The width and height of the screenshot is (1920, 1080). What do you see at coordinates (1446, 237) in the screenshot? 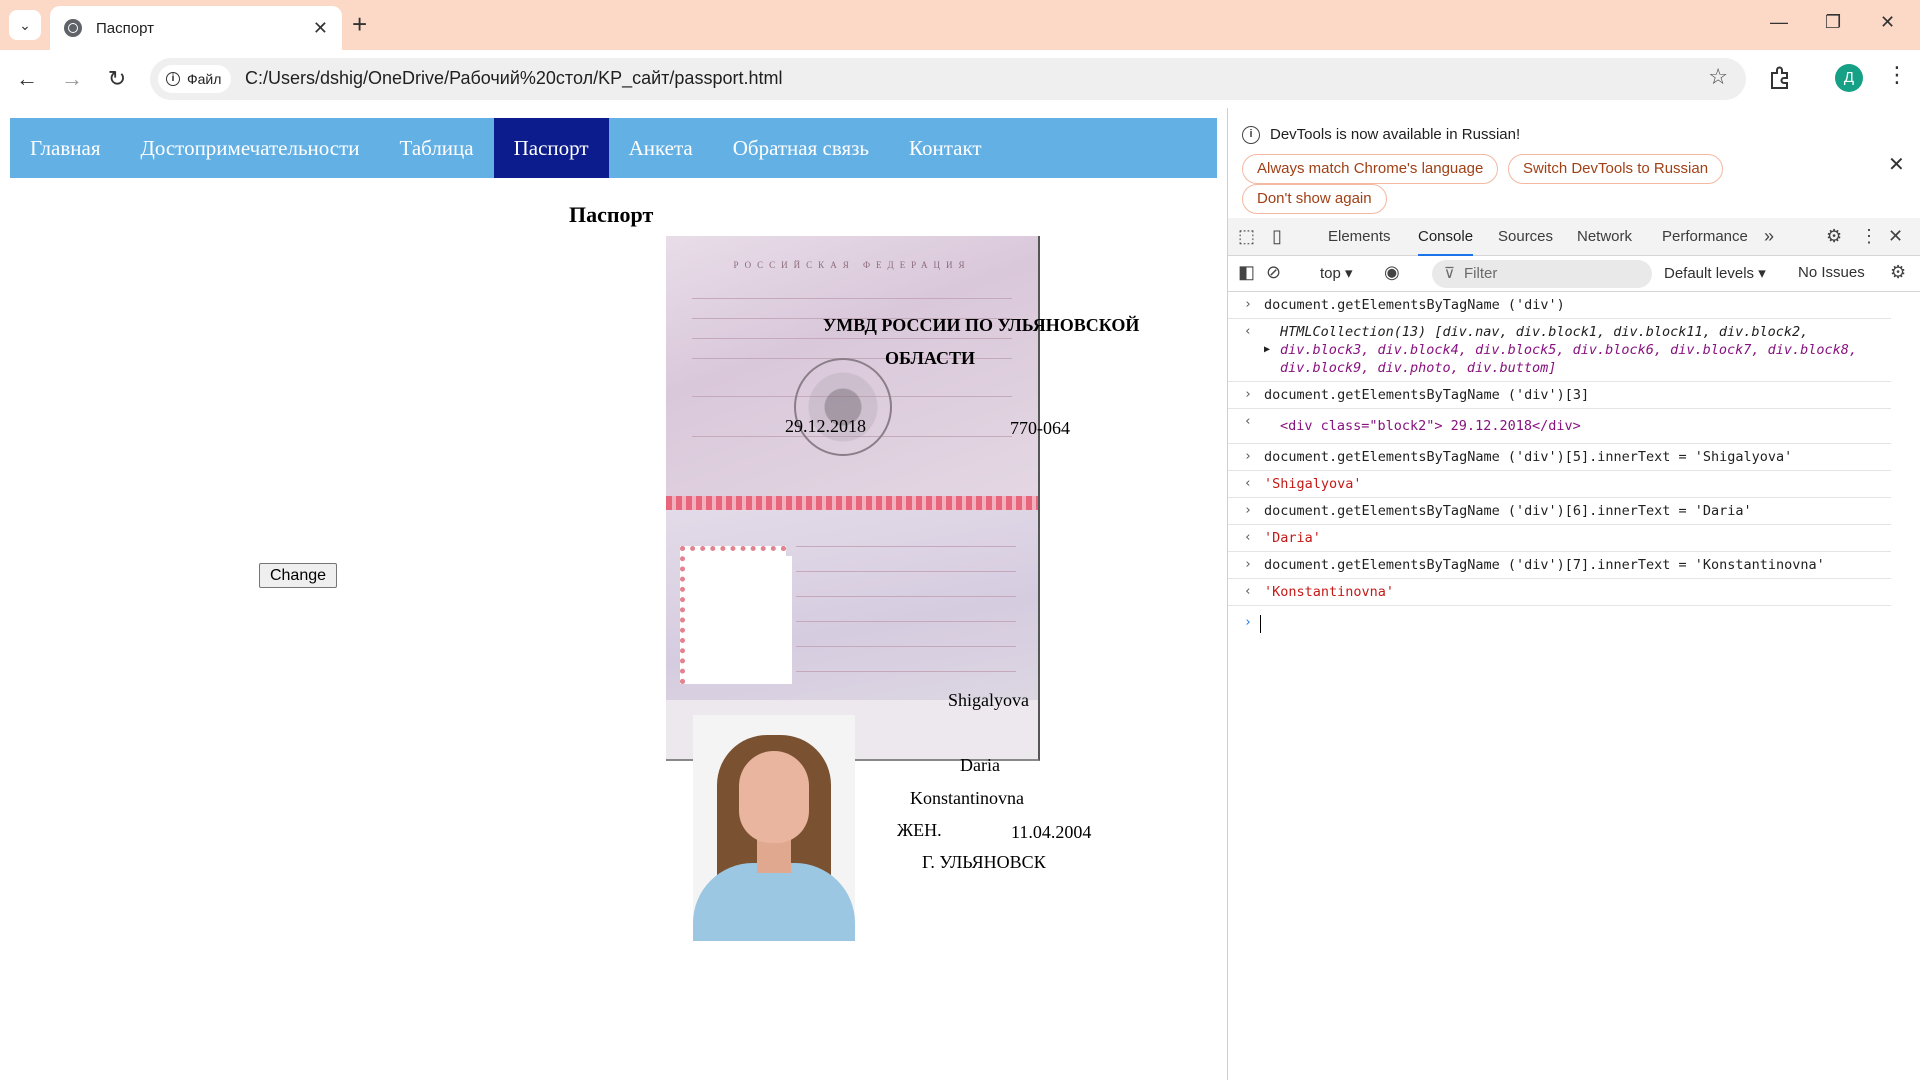
I see `tab-console: Console` at bounding box center [1446, 237].